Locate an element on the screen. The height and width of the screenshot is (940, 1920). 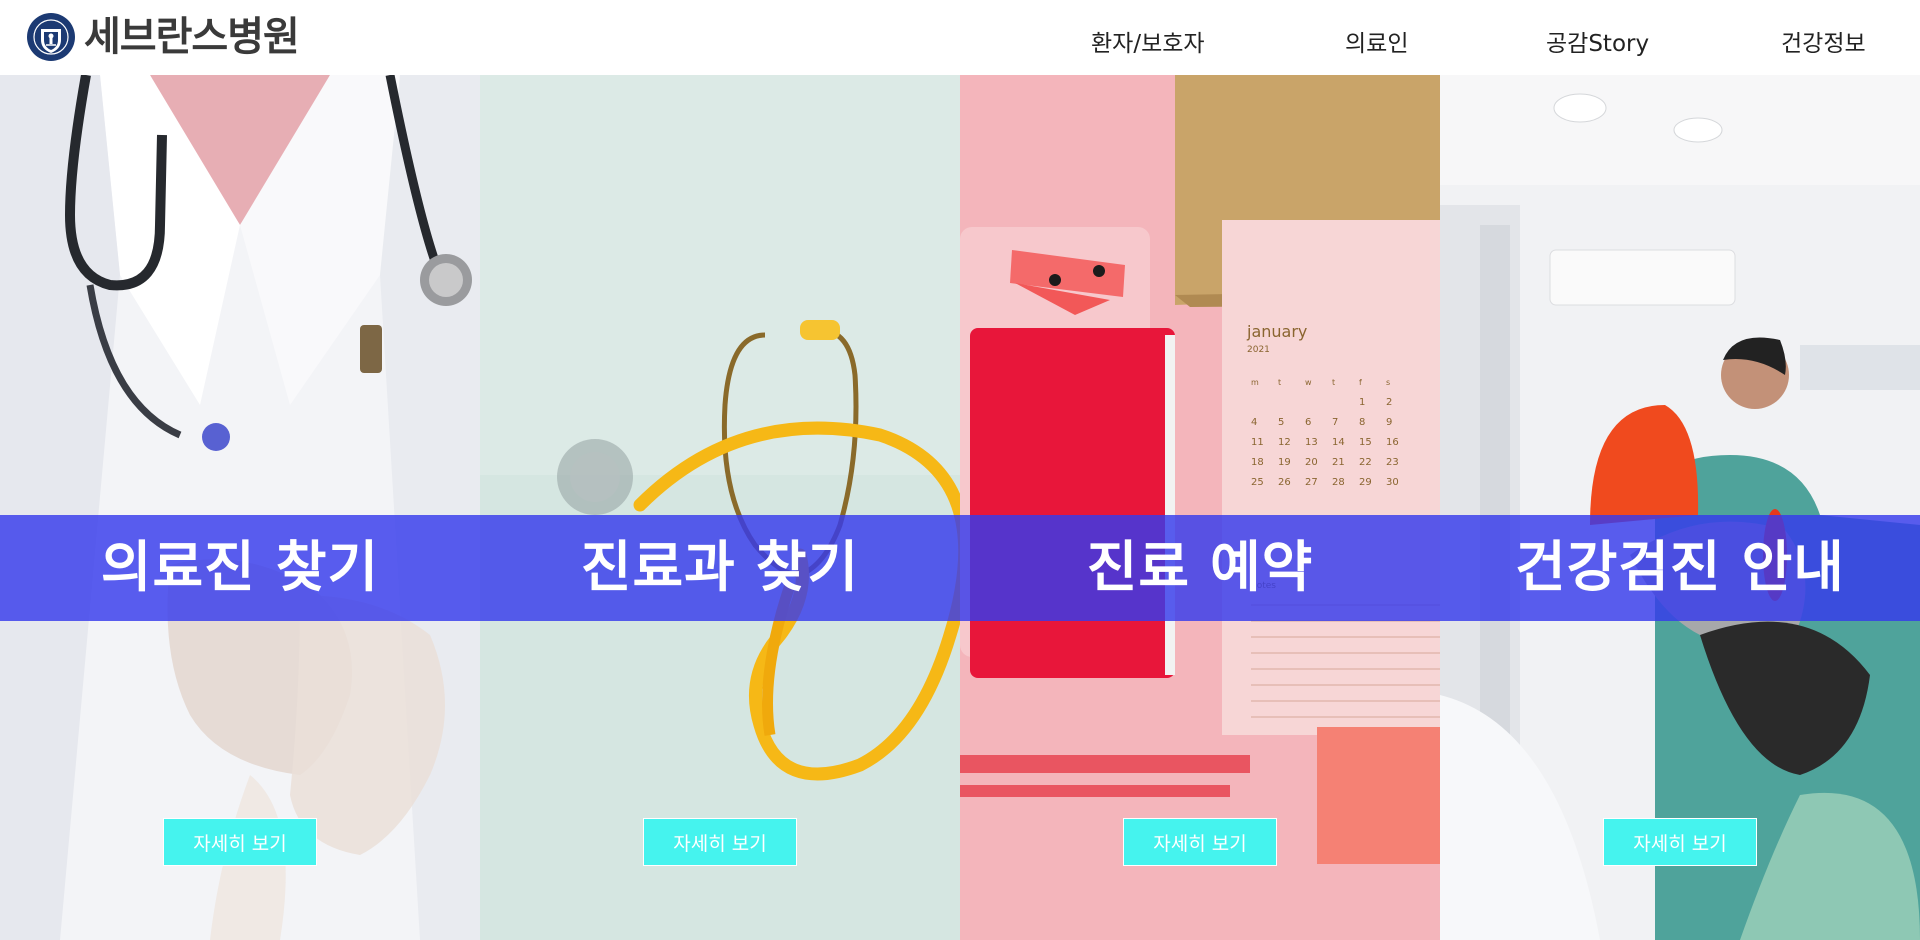
calendar-day: 25 is located at coordinates (1257, 482).